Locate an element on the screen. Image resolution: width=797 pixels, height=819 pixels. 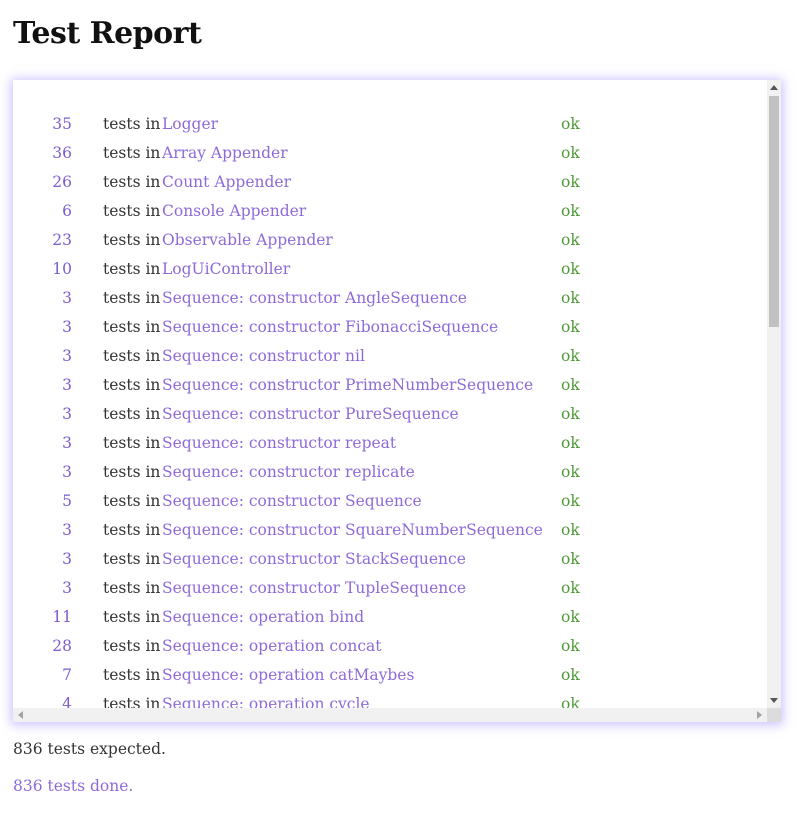
test-count: 36 is located at coordinates (62, 152).